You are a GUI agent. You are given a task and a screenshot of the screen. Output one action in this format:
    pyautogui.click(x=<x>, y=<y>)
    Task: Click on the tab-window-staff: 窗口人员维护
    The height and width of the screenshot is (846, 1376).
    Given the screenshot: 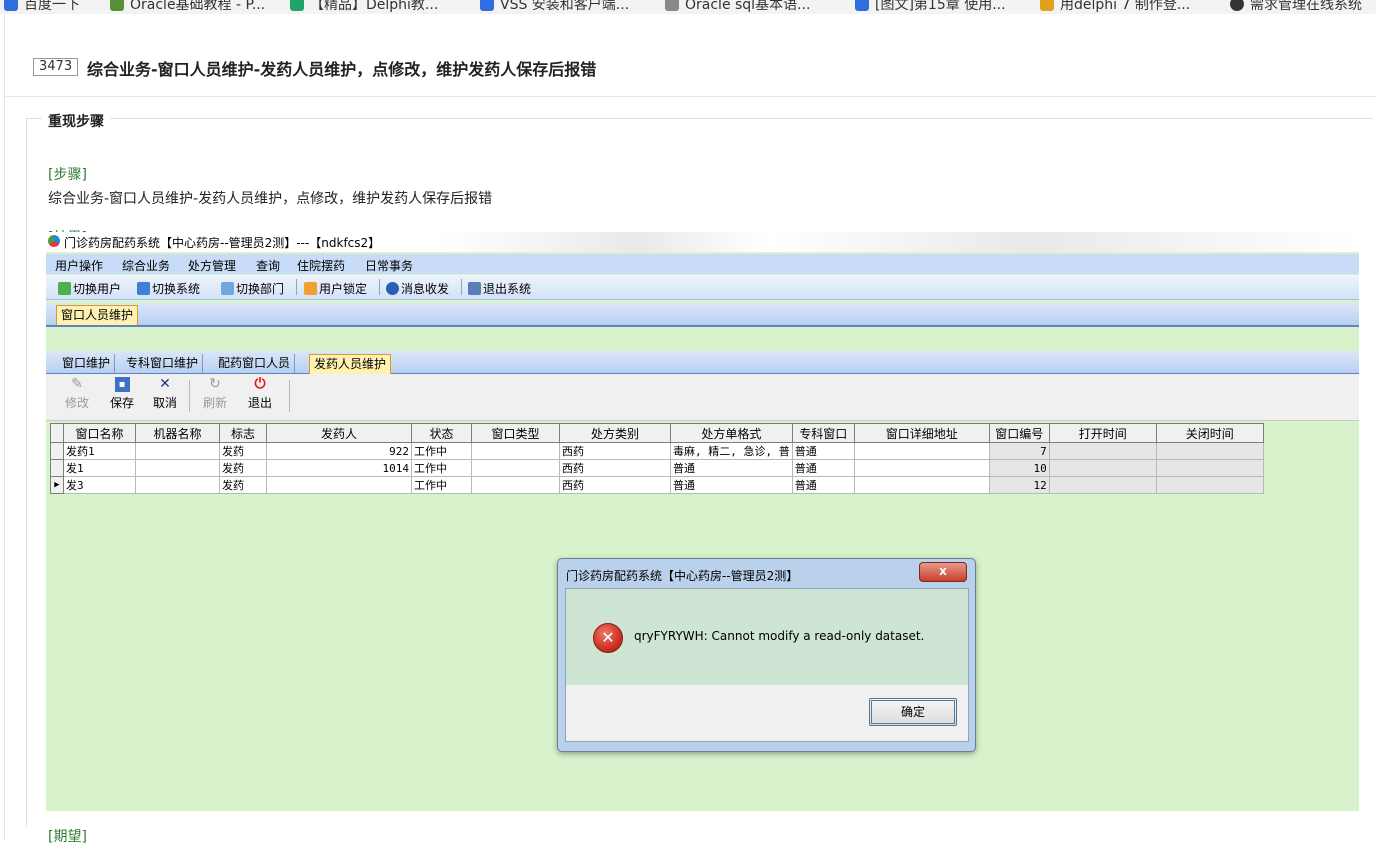 What is the action you would take?
    pyautogui.click(x=97, y=315)
    